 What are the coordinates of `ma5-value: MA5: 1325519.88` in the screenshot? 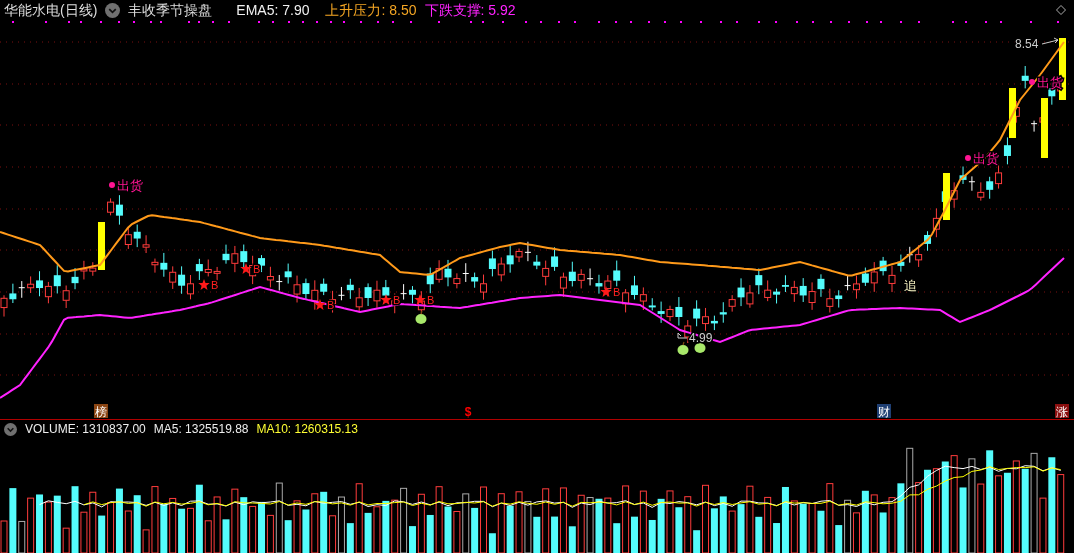 It's located at (201, 429).